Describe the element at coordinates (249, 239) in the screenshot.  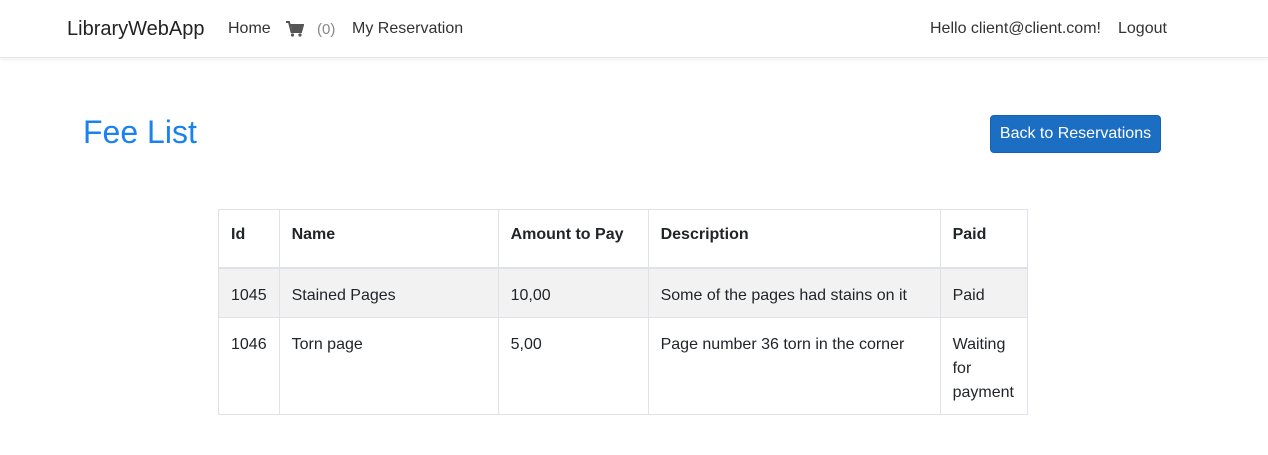
I see `header-id: Id` at that location.